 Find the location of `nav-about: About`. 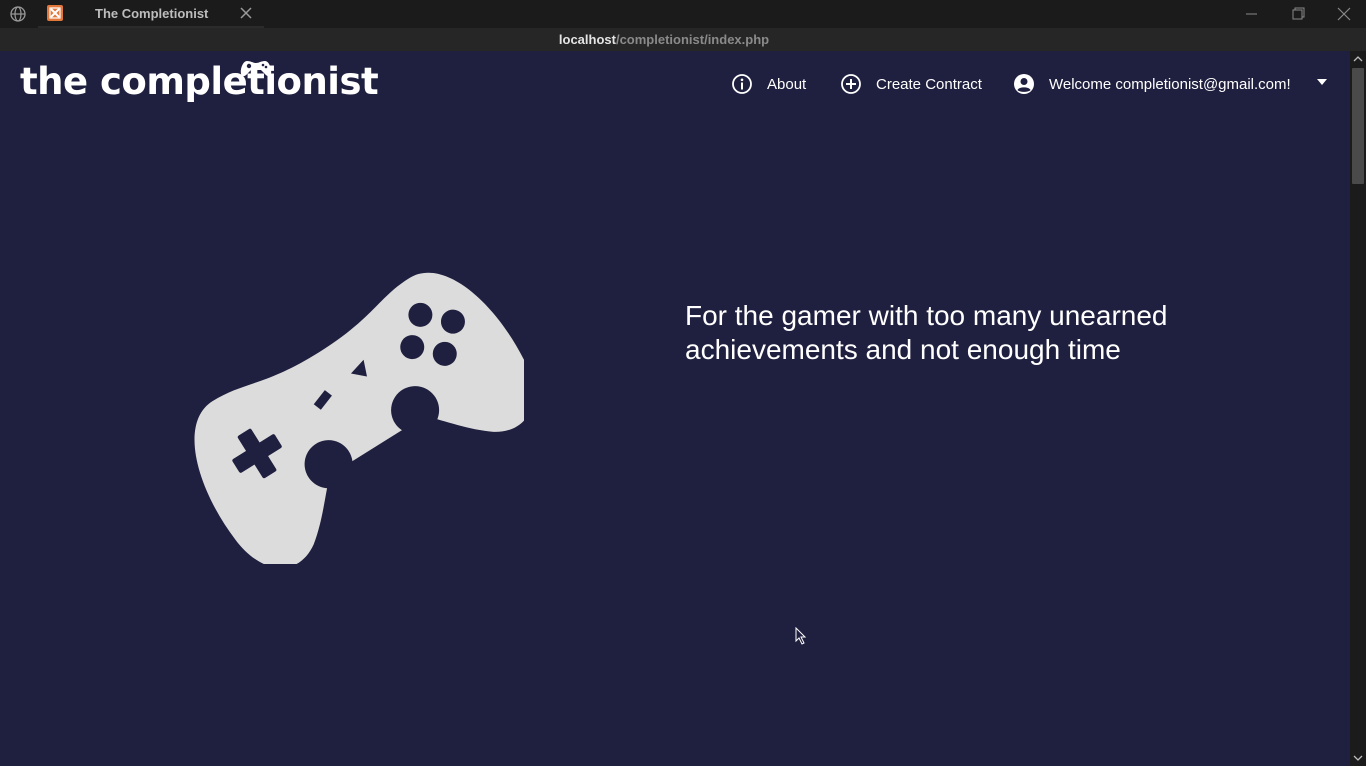

nav-about: About is located at coordinates (768, 84).